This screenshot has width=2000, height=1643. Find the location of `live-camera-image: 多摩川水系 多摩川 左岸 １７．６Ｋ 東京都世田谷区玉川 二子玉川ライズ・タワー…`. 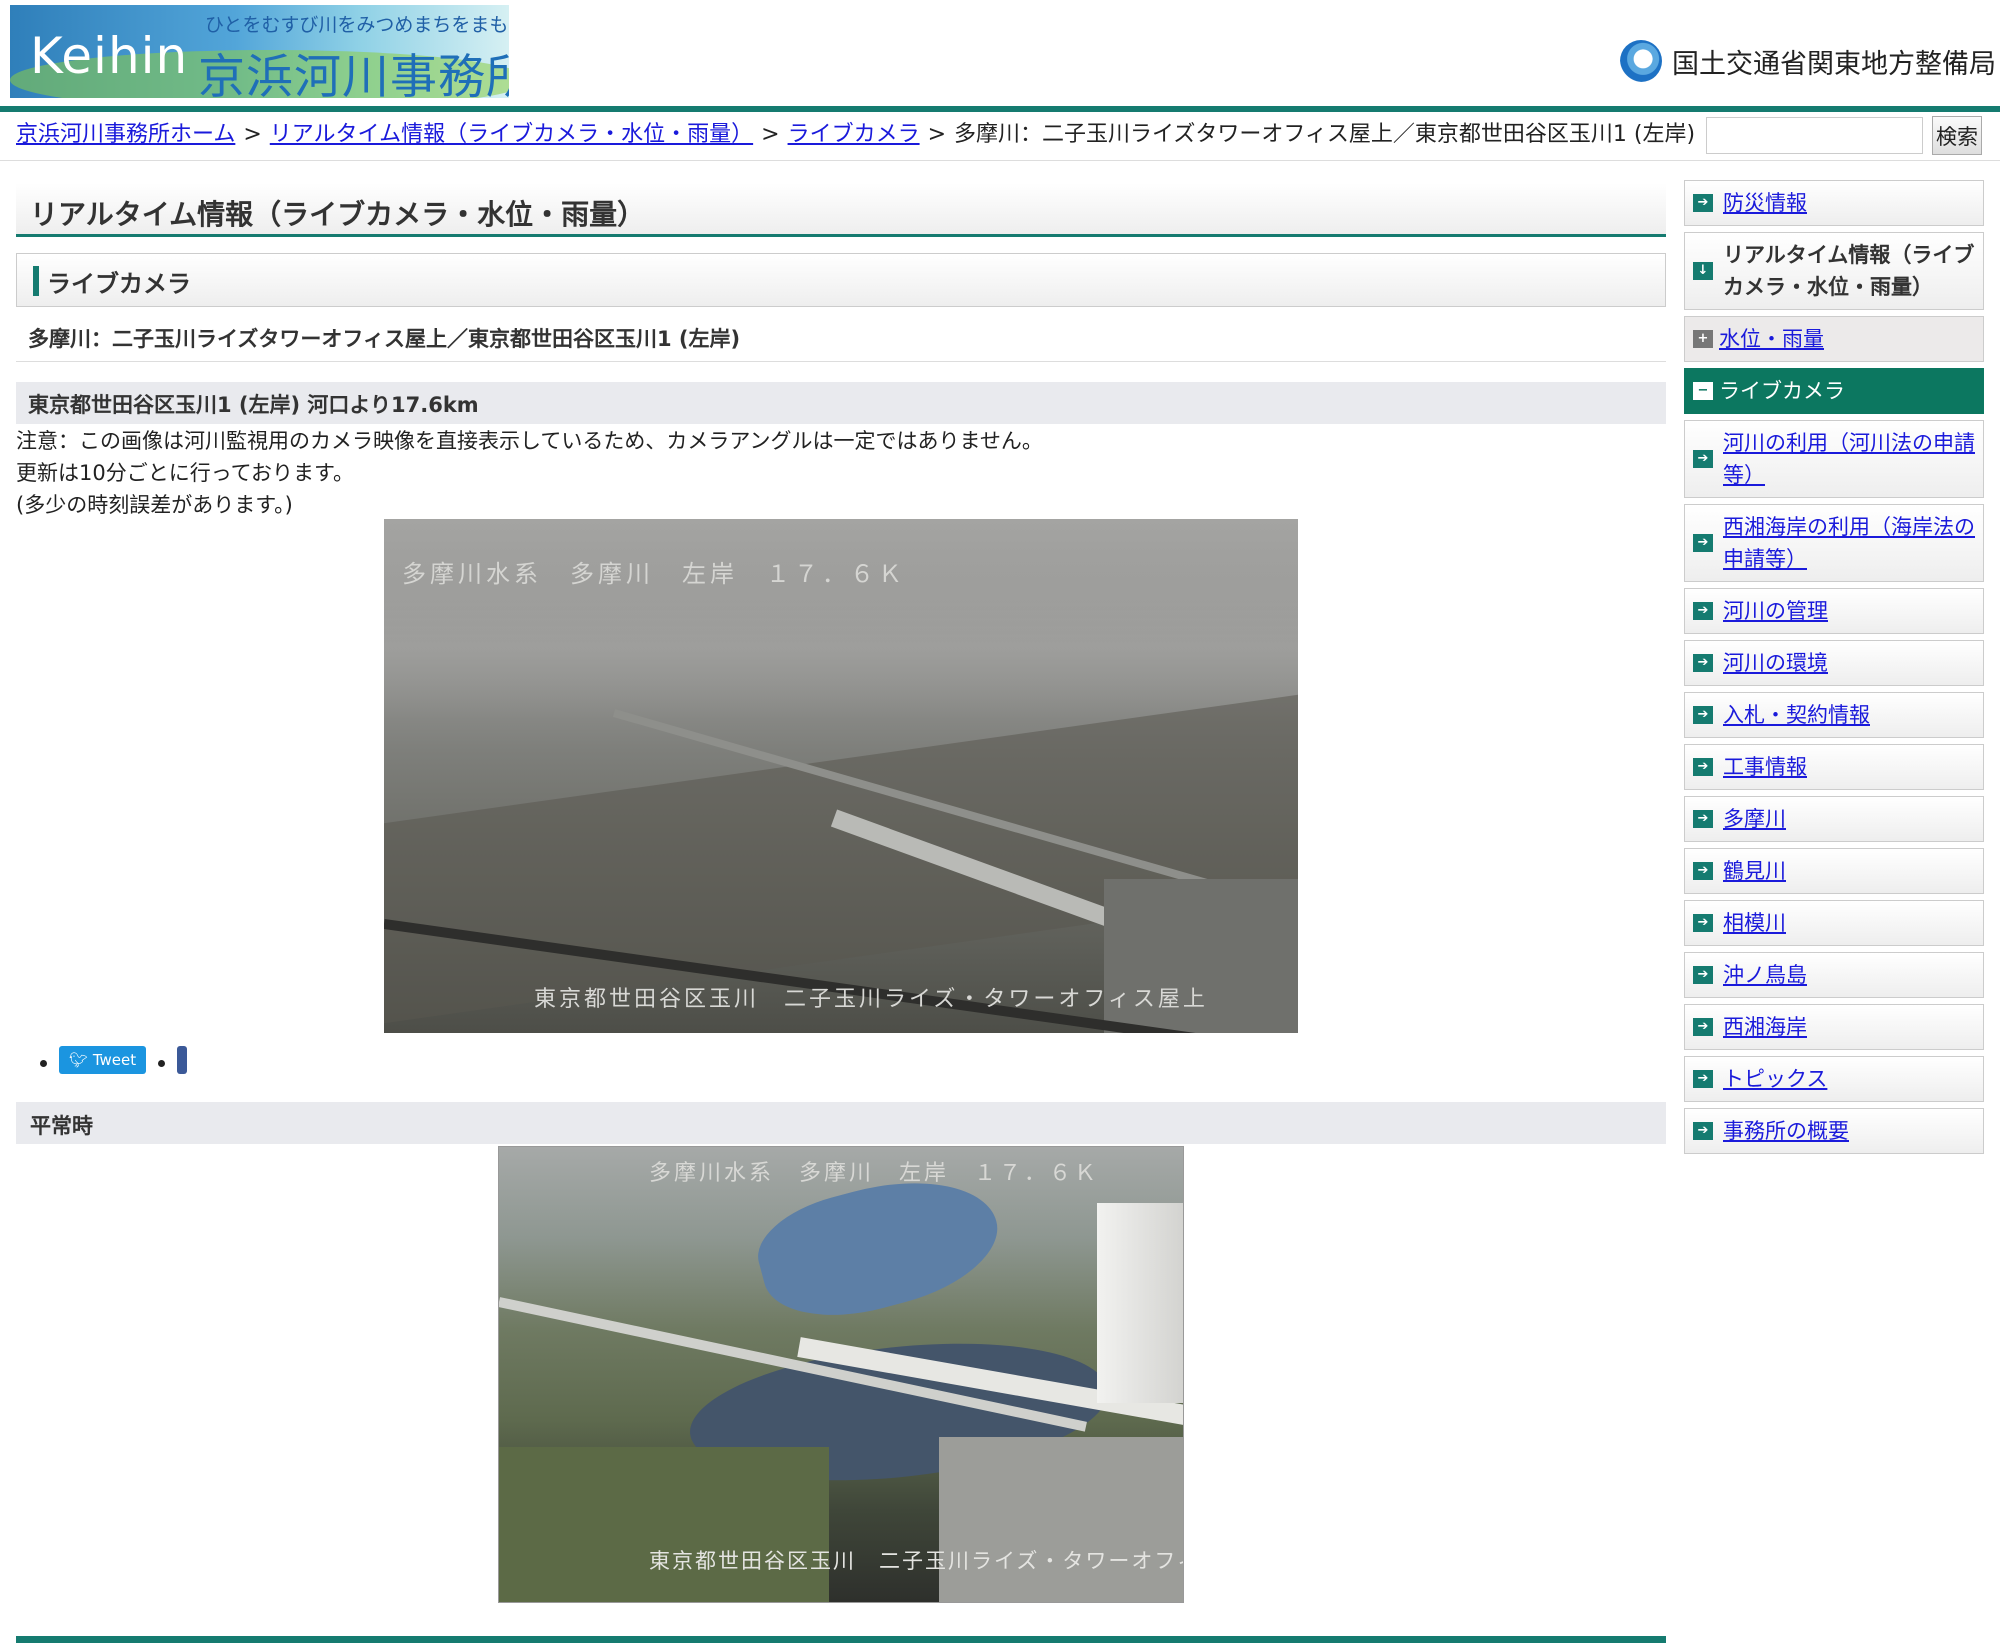

live-camera-image: 多摩川水系 多摩川 左岸 １７．６Ｋ 東京都世田谷区玉川 二子玉川ライズ・タワー… is located at coordinates (841, 776).